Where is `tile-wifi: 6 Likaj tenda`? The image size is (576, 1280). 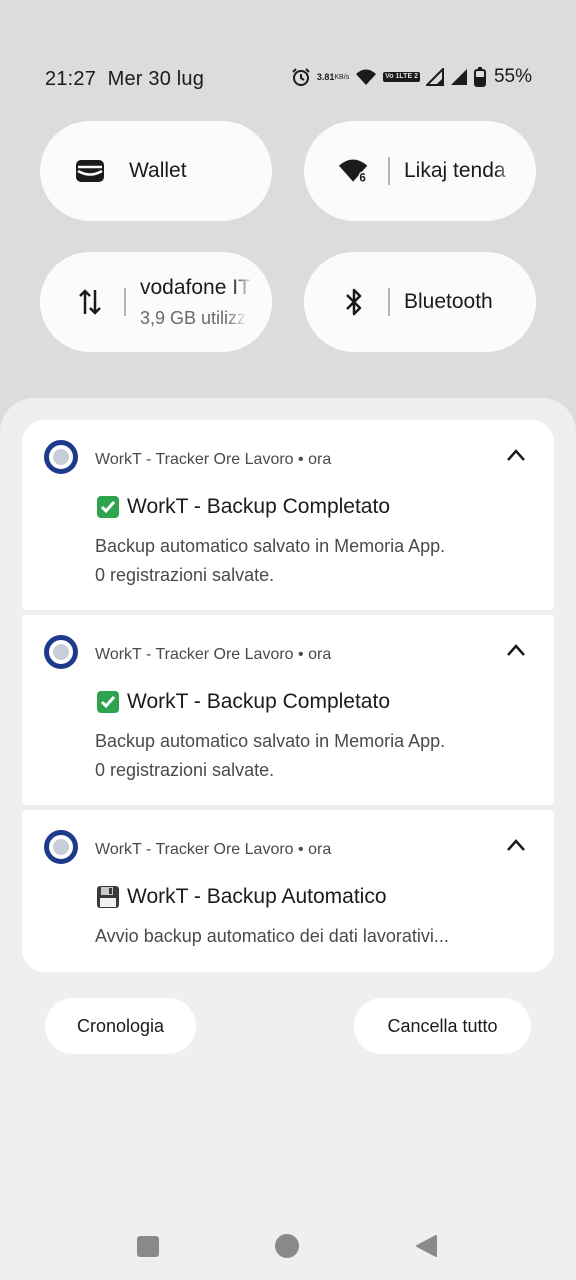
tile-wifi: 6 Likaj tenda is located at coordinates (420, 171).